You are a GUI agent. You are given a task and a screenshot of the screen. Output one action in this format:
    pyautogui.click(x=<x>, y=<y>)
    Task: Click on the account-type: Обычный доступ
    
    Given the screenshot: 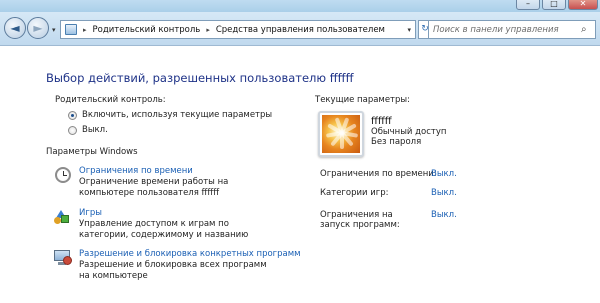 What is the action you would take?
    pyautogui.click(x=409, y=132)
    